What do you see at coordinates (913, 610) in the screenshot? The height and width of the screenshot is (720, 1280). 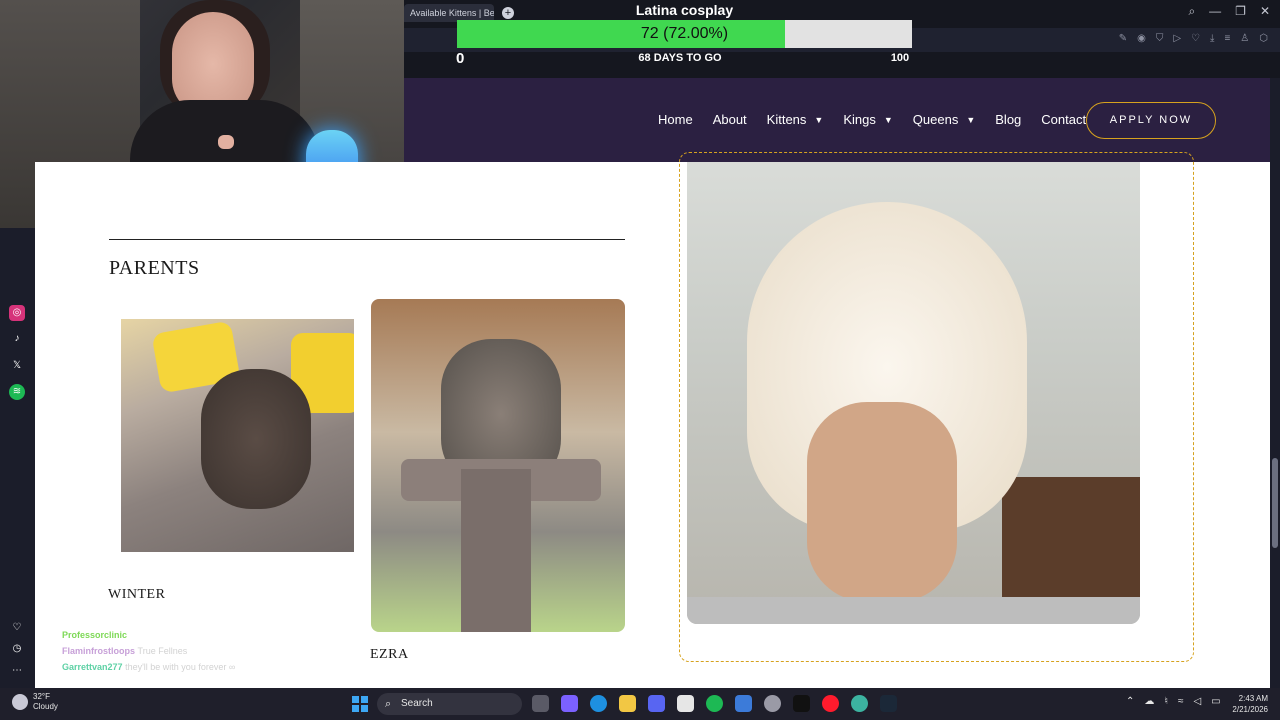 I see `photo-bottom-band` at bounding box center [913, 610].